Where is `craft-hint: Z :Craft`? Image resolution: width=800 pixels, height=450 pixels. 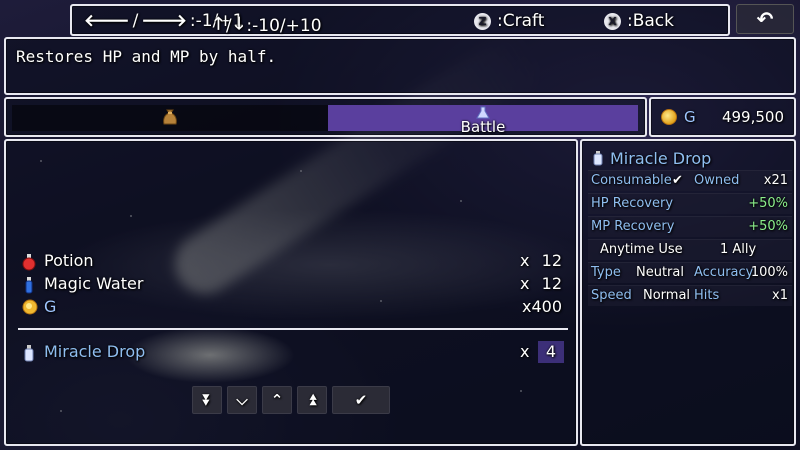
craft-hint: Z :Craft is located at coordinates (509, 21).